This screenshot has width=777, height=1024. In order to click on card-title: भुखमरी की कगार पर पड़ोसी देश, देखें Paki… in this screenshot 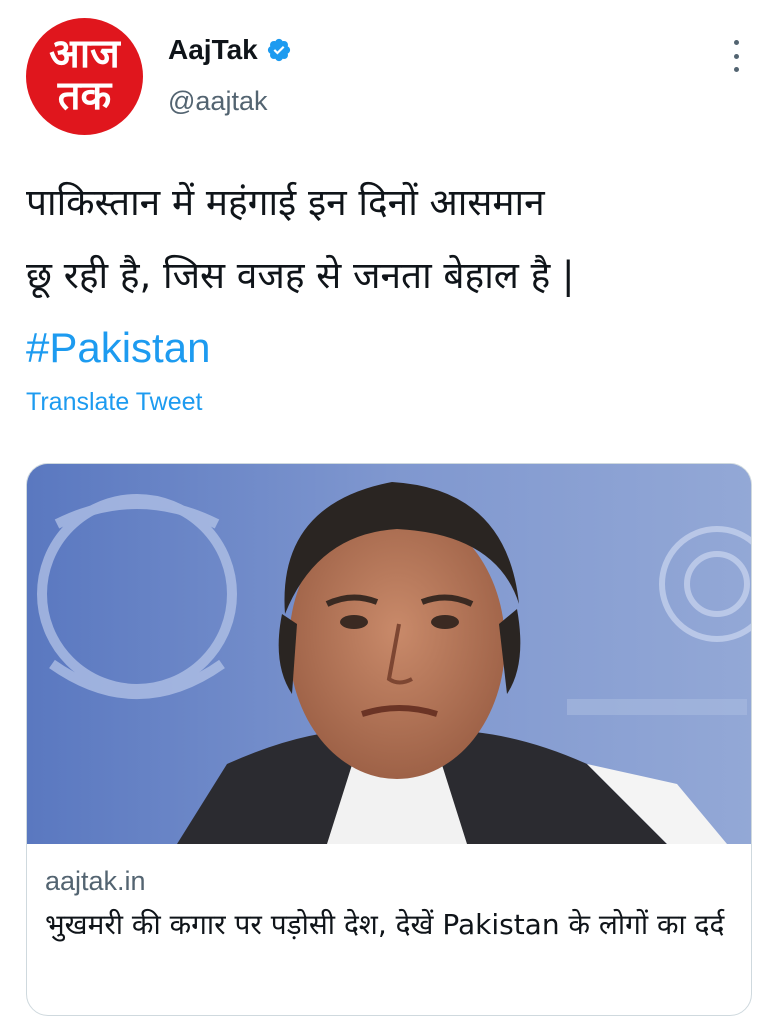, I will do `click(385, 924)`.